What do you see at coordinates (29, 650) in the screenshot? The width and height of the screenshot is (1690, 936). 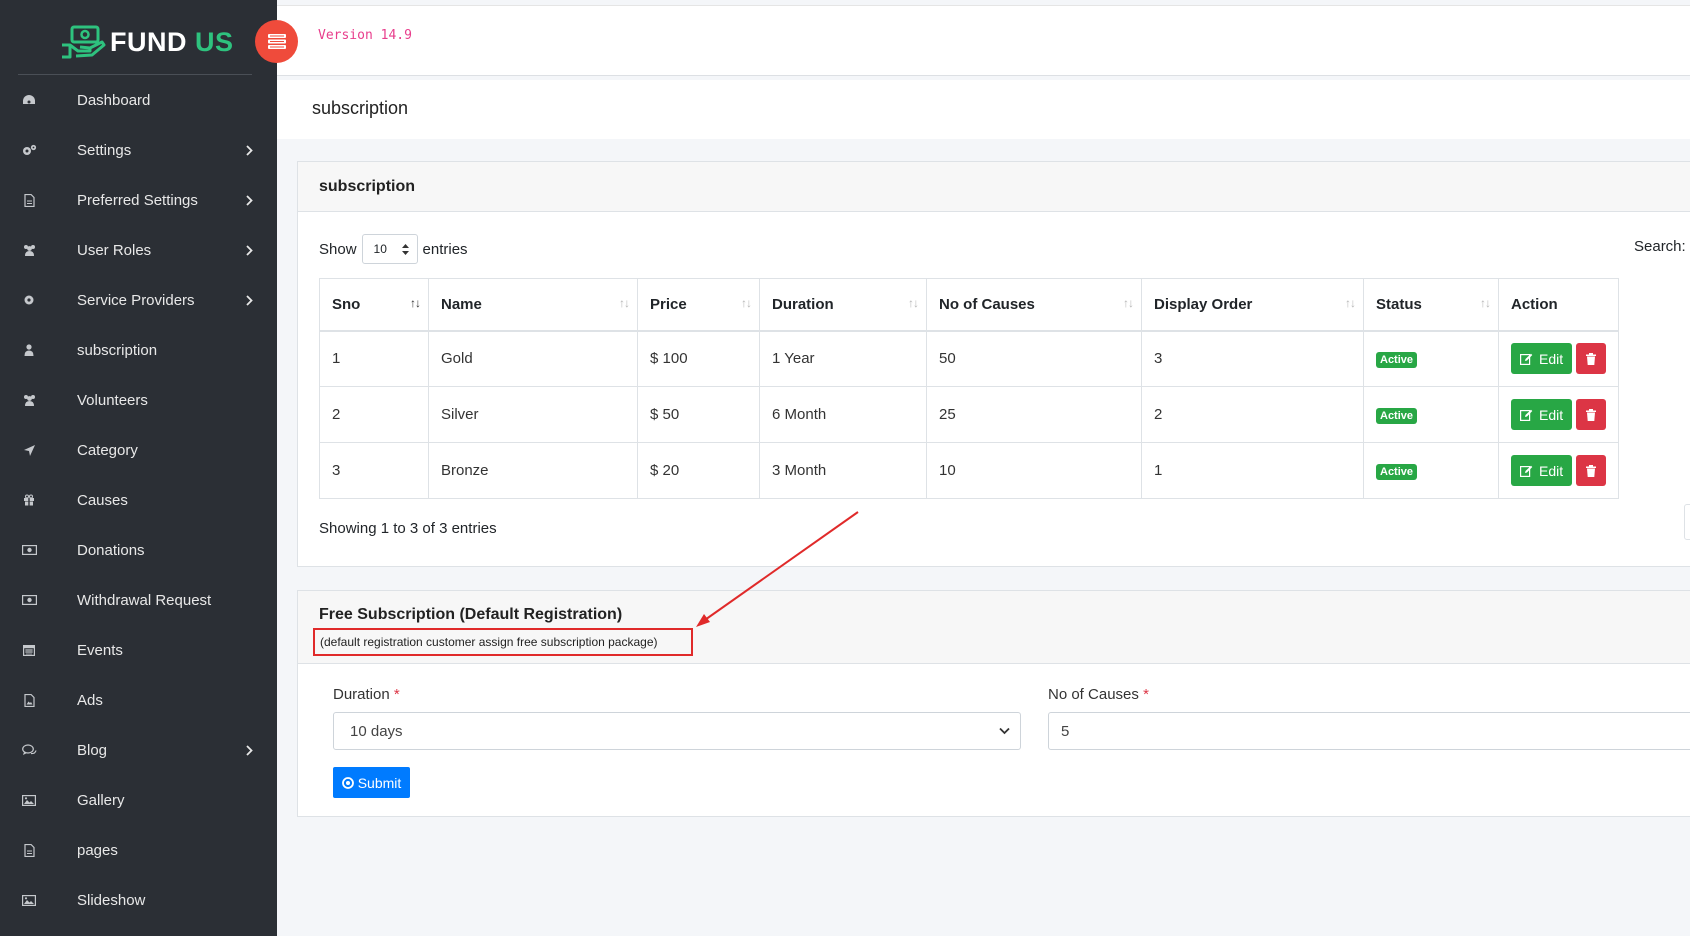 I see `calendar-icon` at bounding box center [29, 650].